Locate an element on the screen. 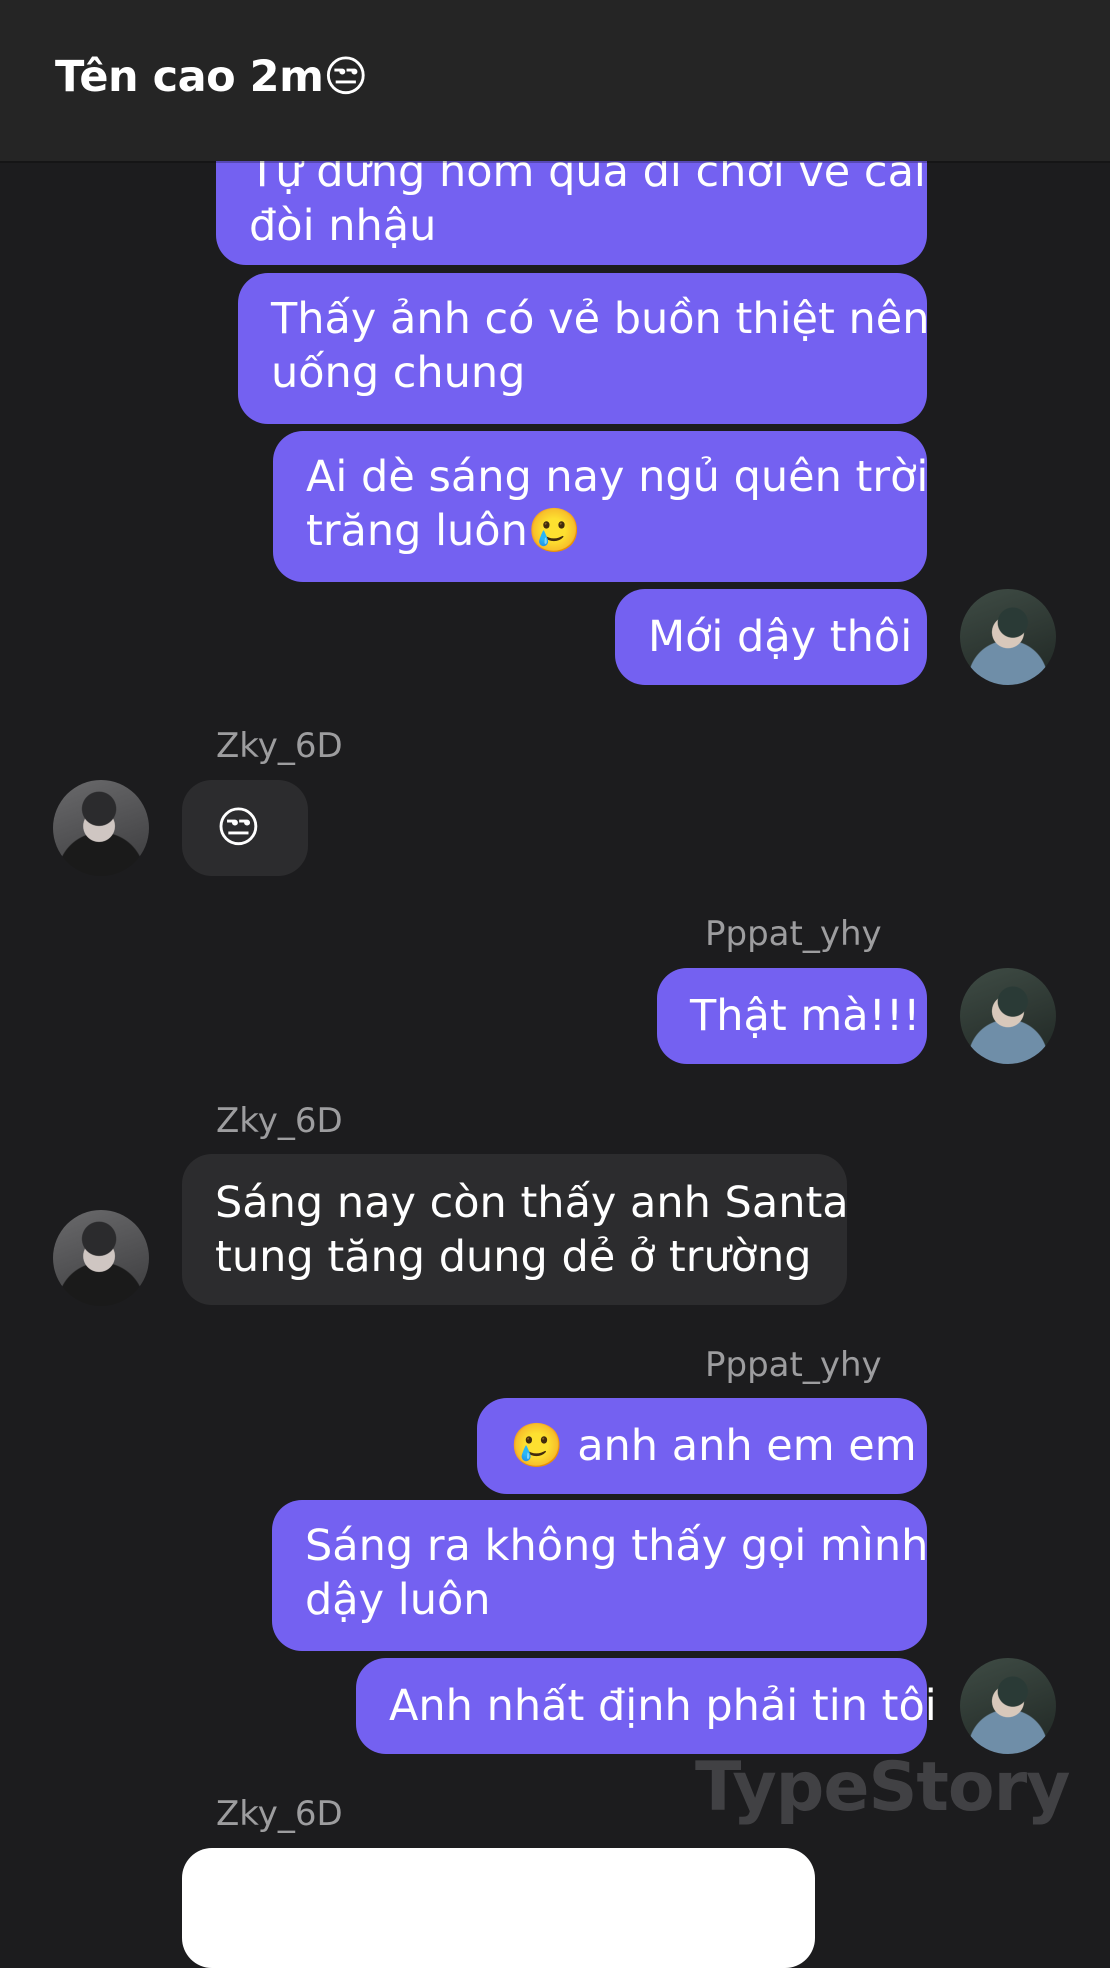 The image size is (1110, 1968). message-text: Ai dè sáng nay ngủ quên trời is located at coordinates (617, 477).